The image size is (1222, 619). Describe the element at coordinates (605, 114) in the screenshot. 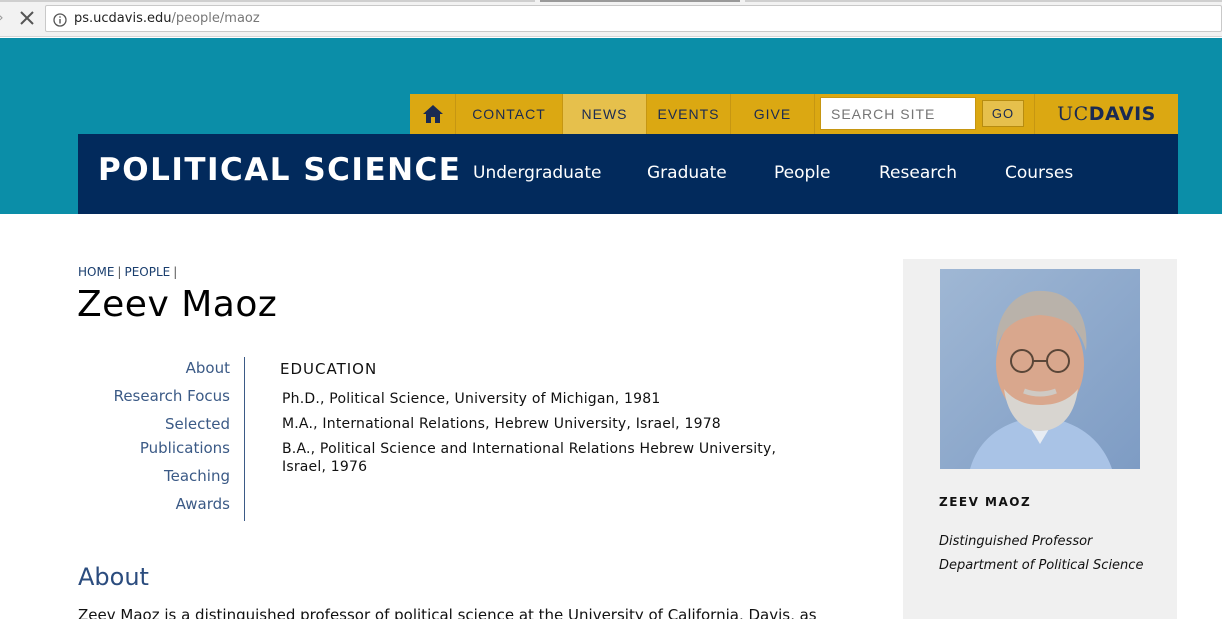

I see `news-link: NEWS` at that location.